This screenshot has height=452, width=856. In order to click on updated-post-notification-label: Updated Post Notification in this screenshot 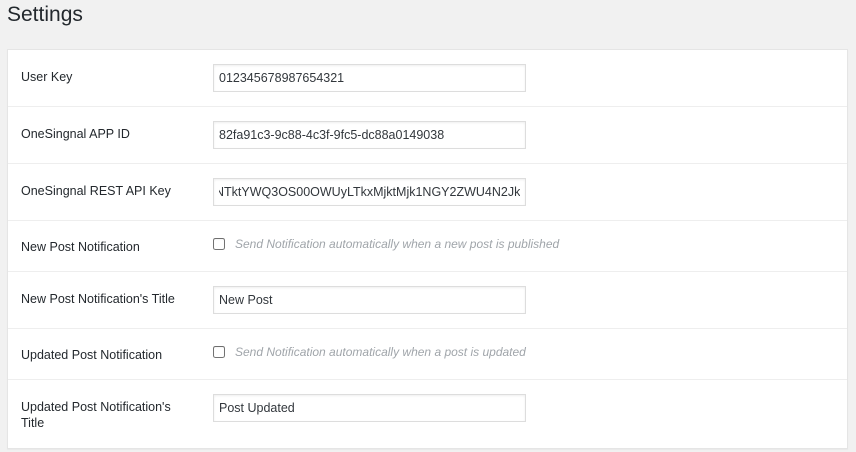, I will do `click(92, 355)`.